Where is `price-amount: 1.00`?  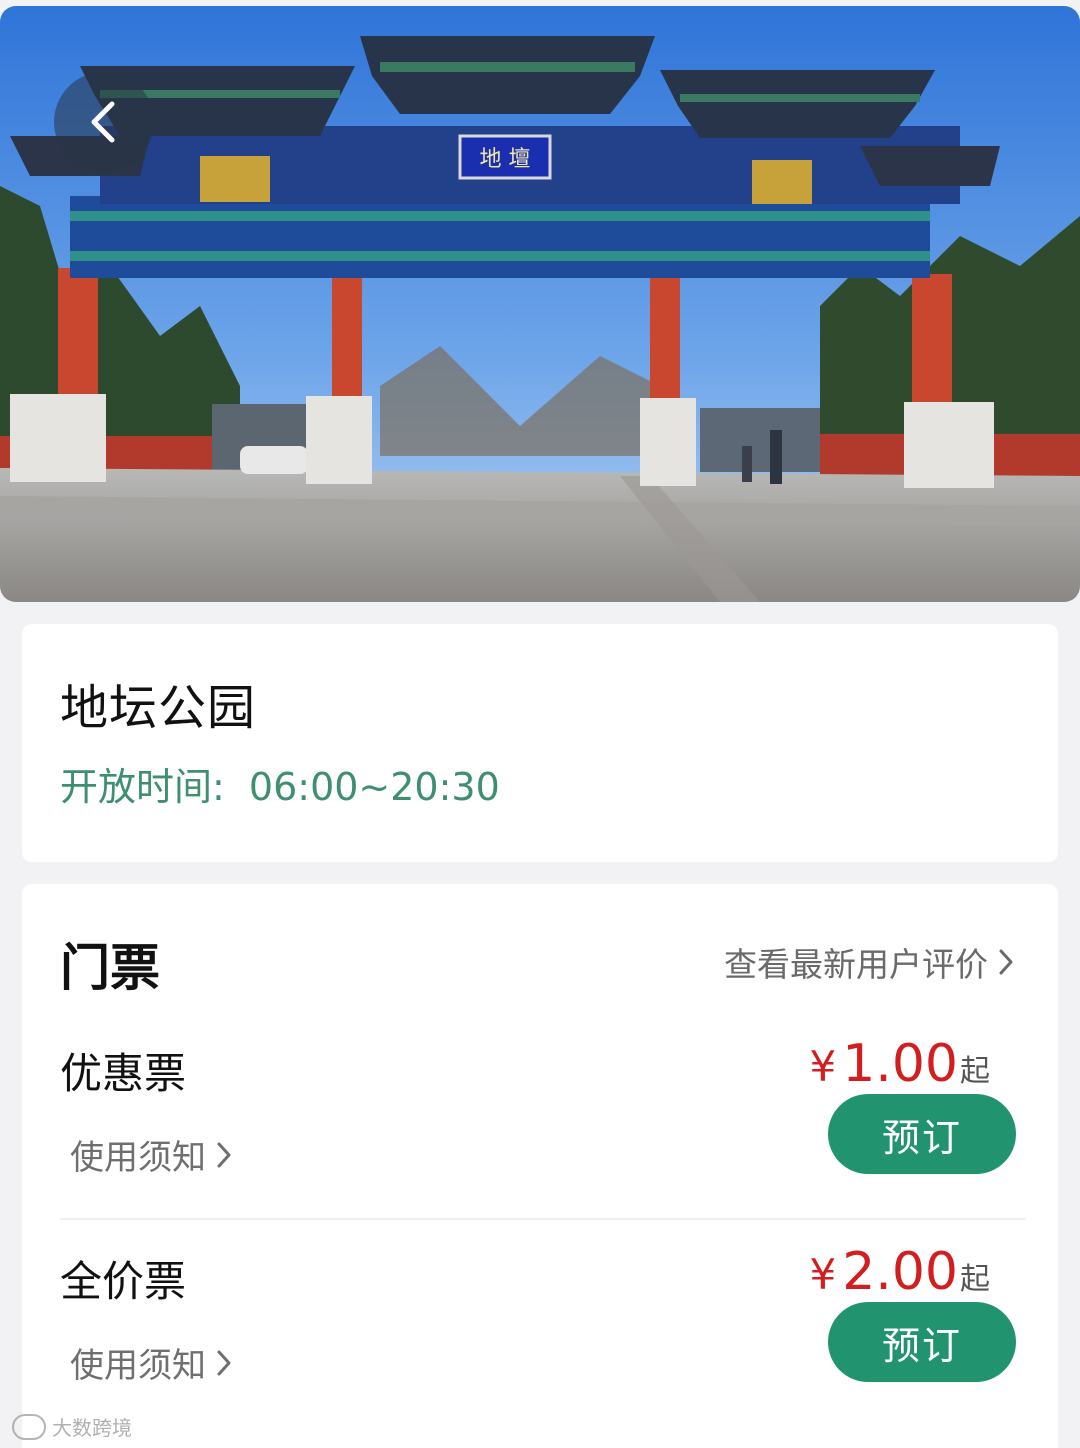 price-amount: 1.00 is located at coordinates (900, 1064).